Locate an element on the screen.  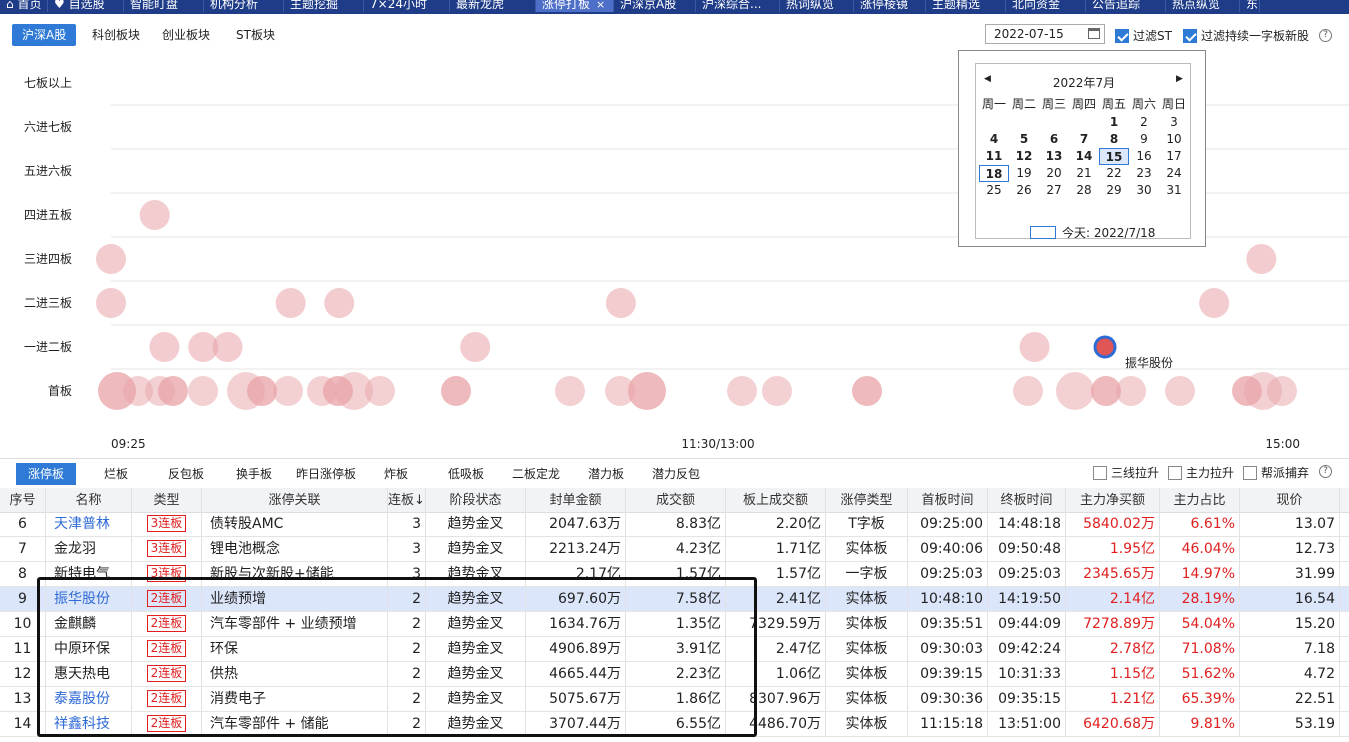
calendar-day: 25 is located at coordinates (994, 190).